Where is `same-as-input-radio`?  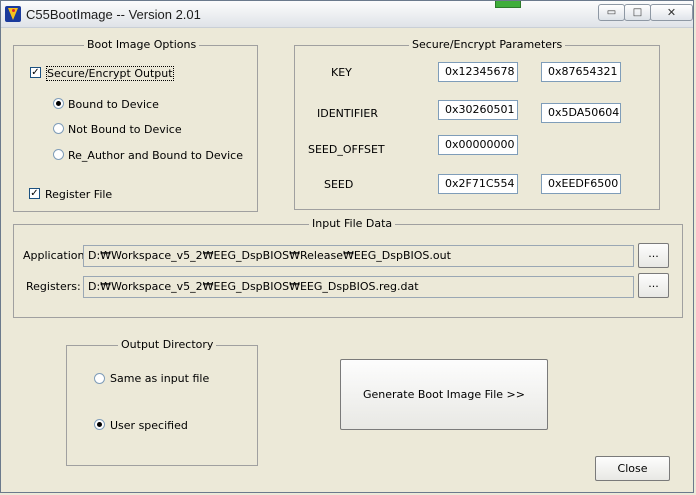
same-as-input-radio is located at coordinates (99, 378).